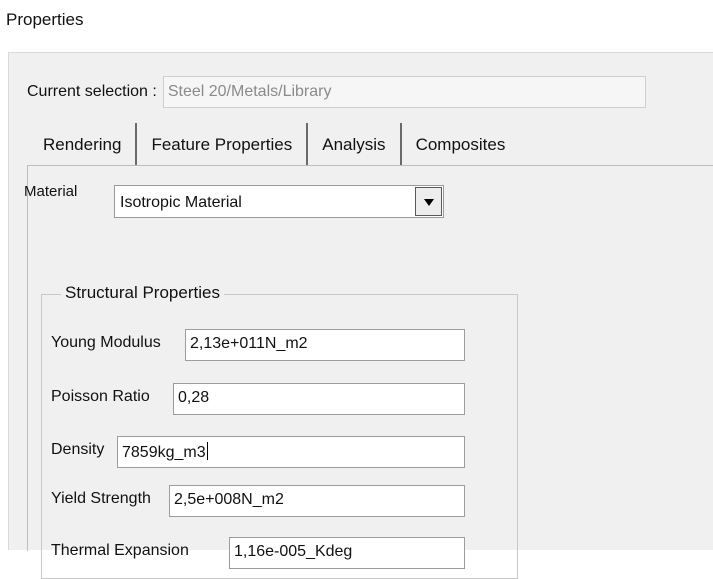  Describe the element at coordinates (101, 498) in the screenshot. I see `yield-strength-label: Yield Strength` at that location.